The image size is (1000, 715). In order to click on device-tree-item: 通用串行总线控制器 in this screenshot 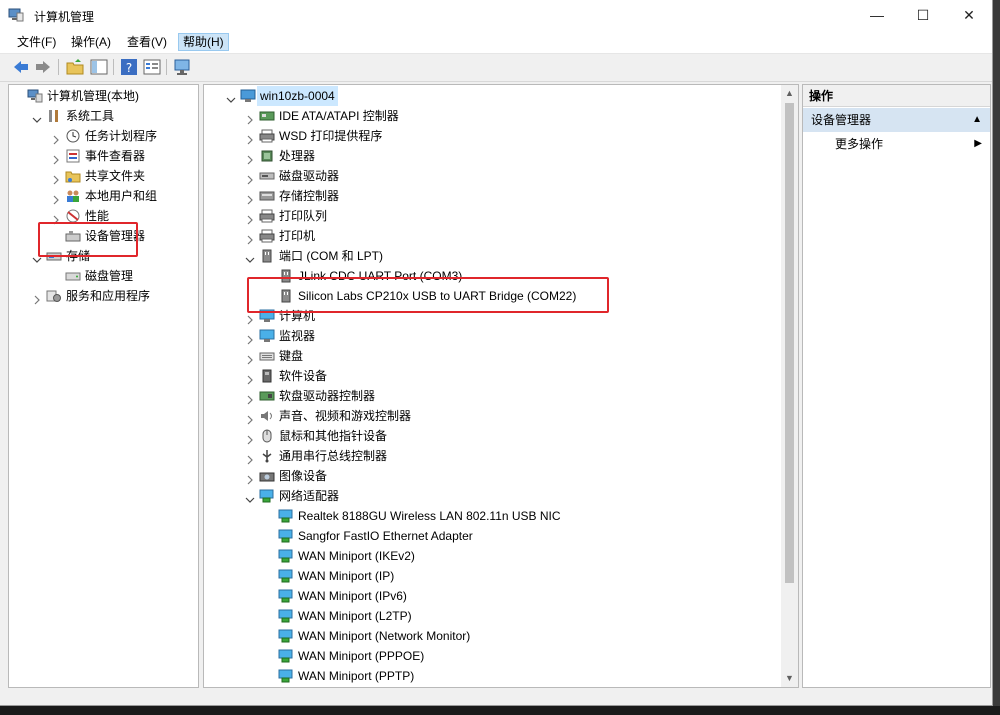, I will do `click(505, 456)`.